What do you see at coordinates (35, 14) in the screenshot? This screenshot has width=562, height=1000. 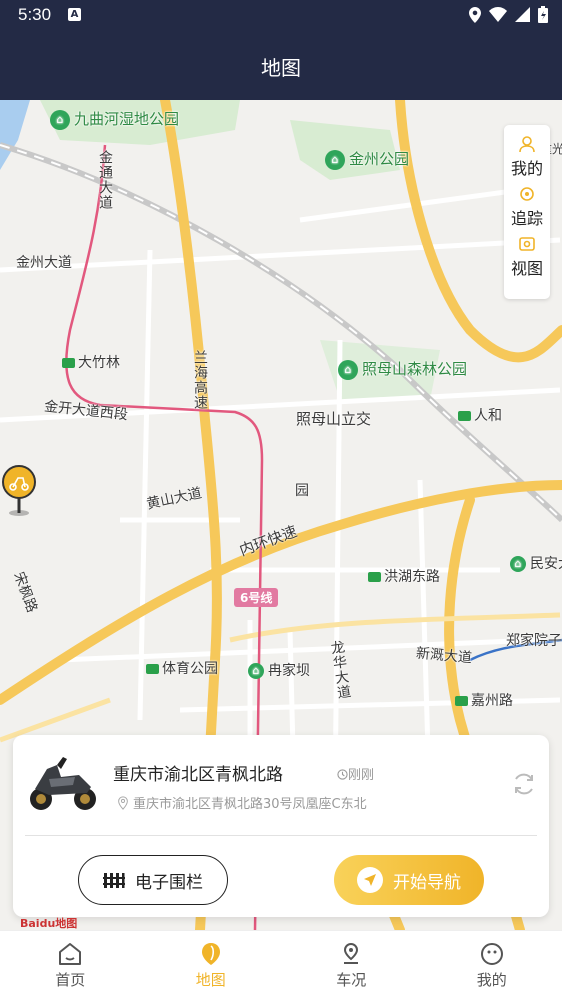 I see `status-time: 5:30` at bounding box center [35, 14].